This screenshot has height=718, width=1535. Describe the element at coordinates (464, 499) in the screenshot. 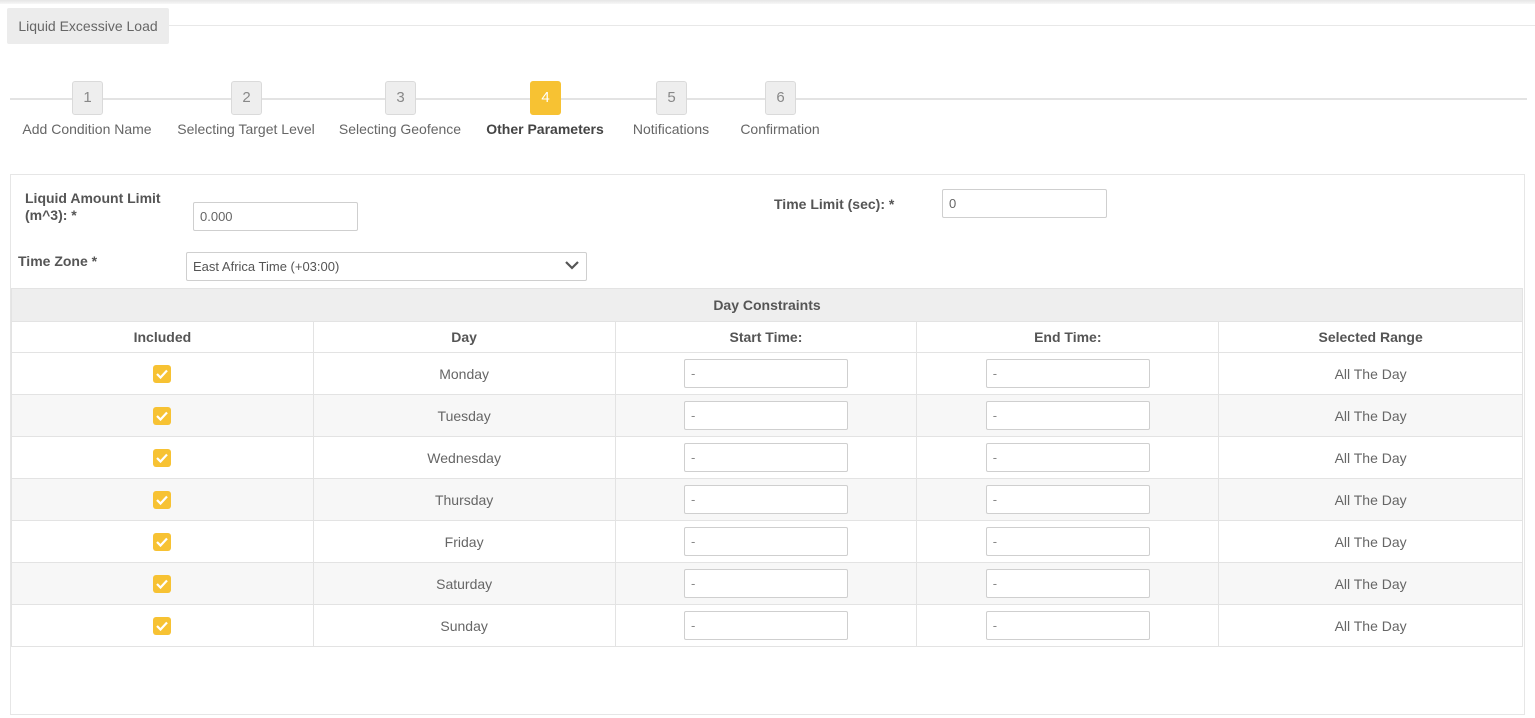

I see `day-name: Thursday` at that location.